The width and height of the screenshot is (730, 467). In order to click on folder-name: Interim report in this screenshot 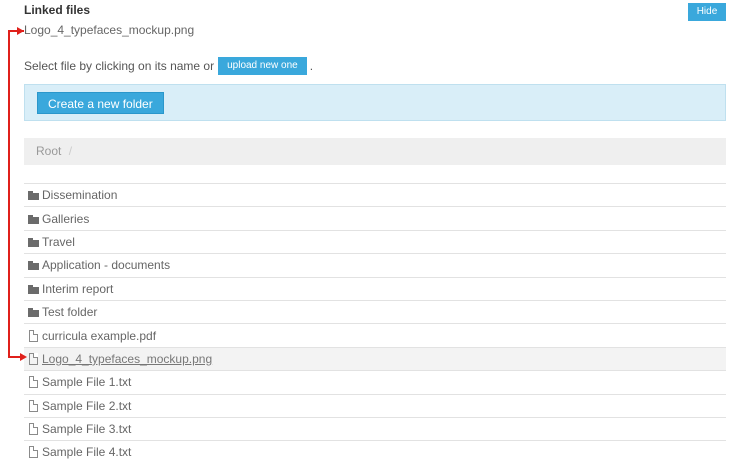, I will do `click(77, 289)`.